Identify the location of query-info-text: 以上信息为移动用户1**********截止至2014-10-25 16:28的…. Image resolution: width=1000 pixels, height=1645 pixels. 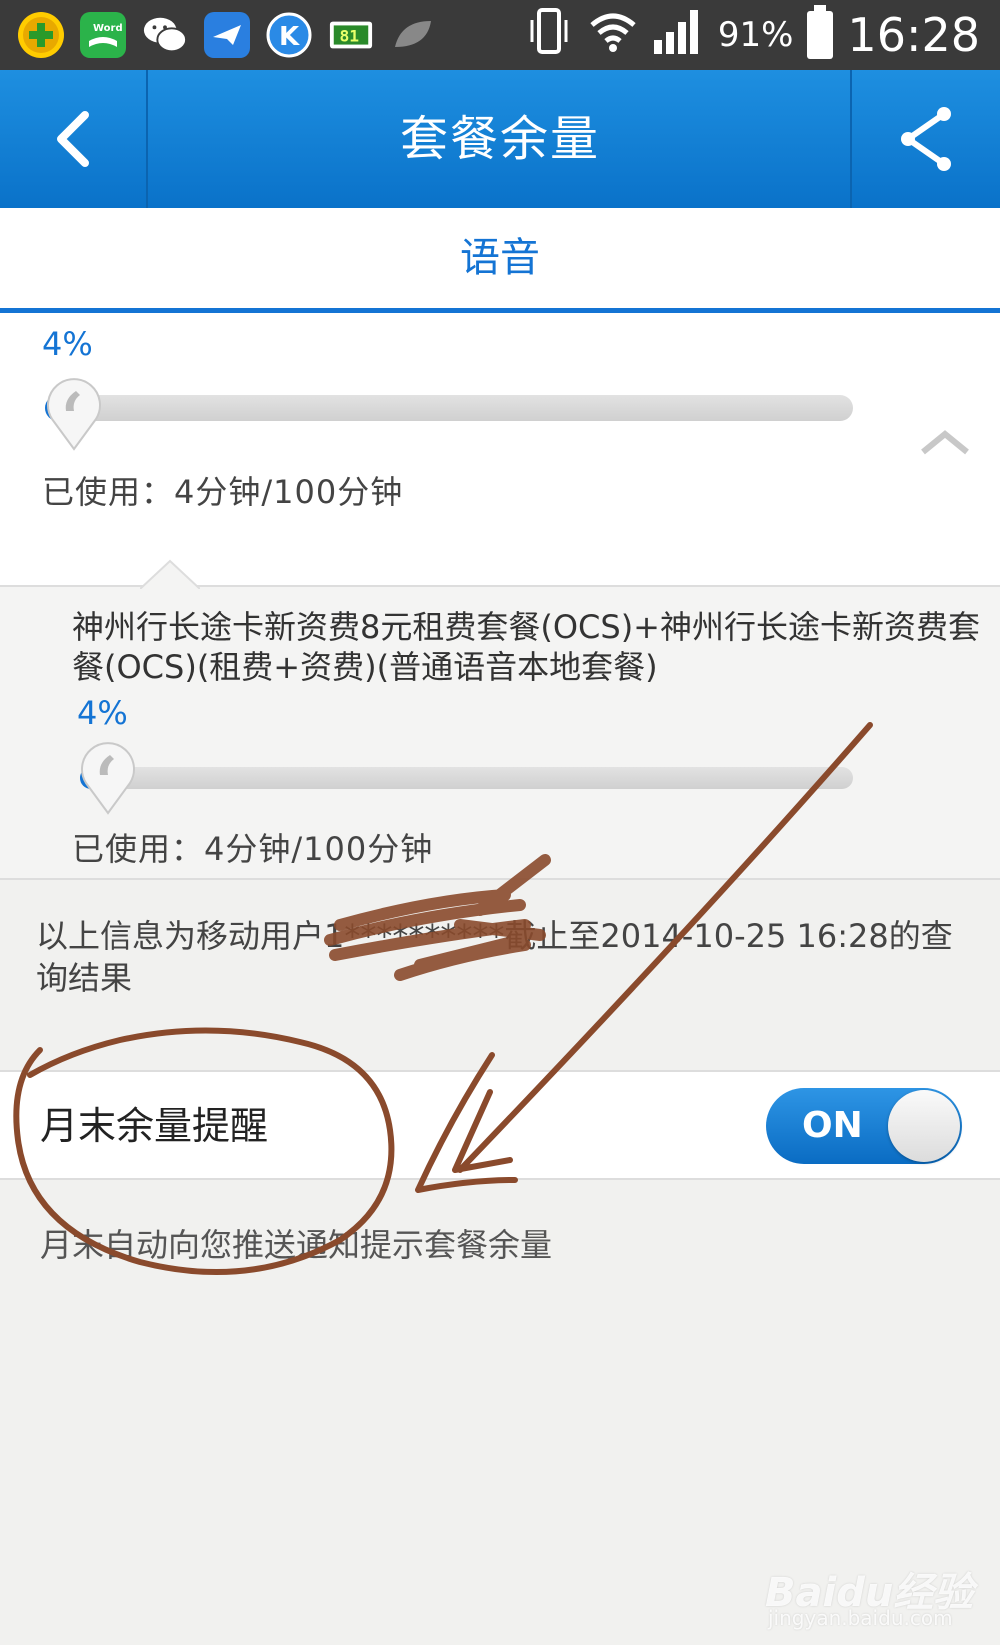
(494, 957).